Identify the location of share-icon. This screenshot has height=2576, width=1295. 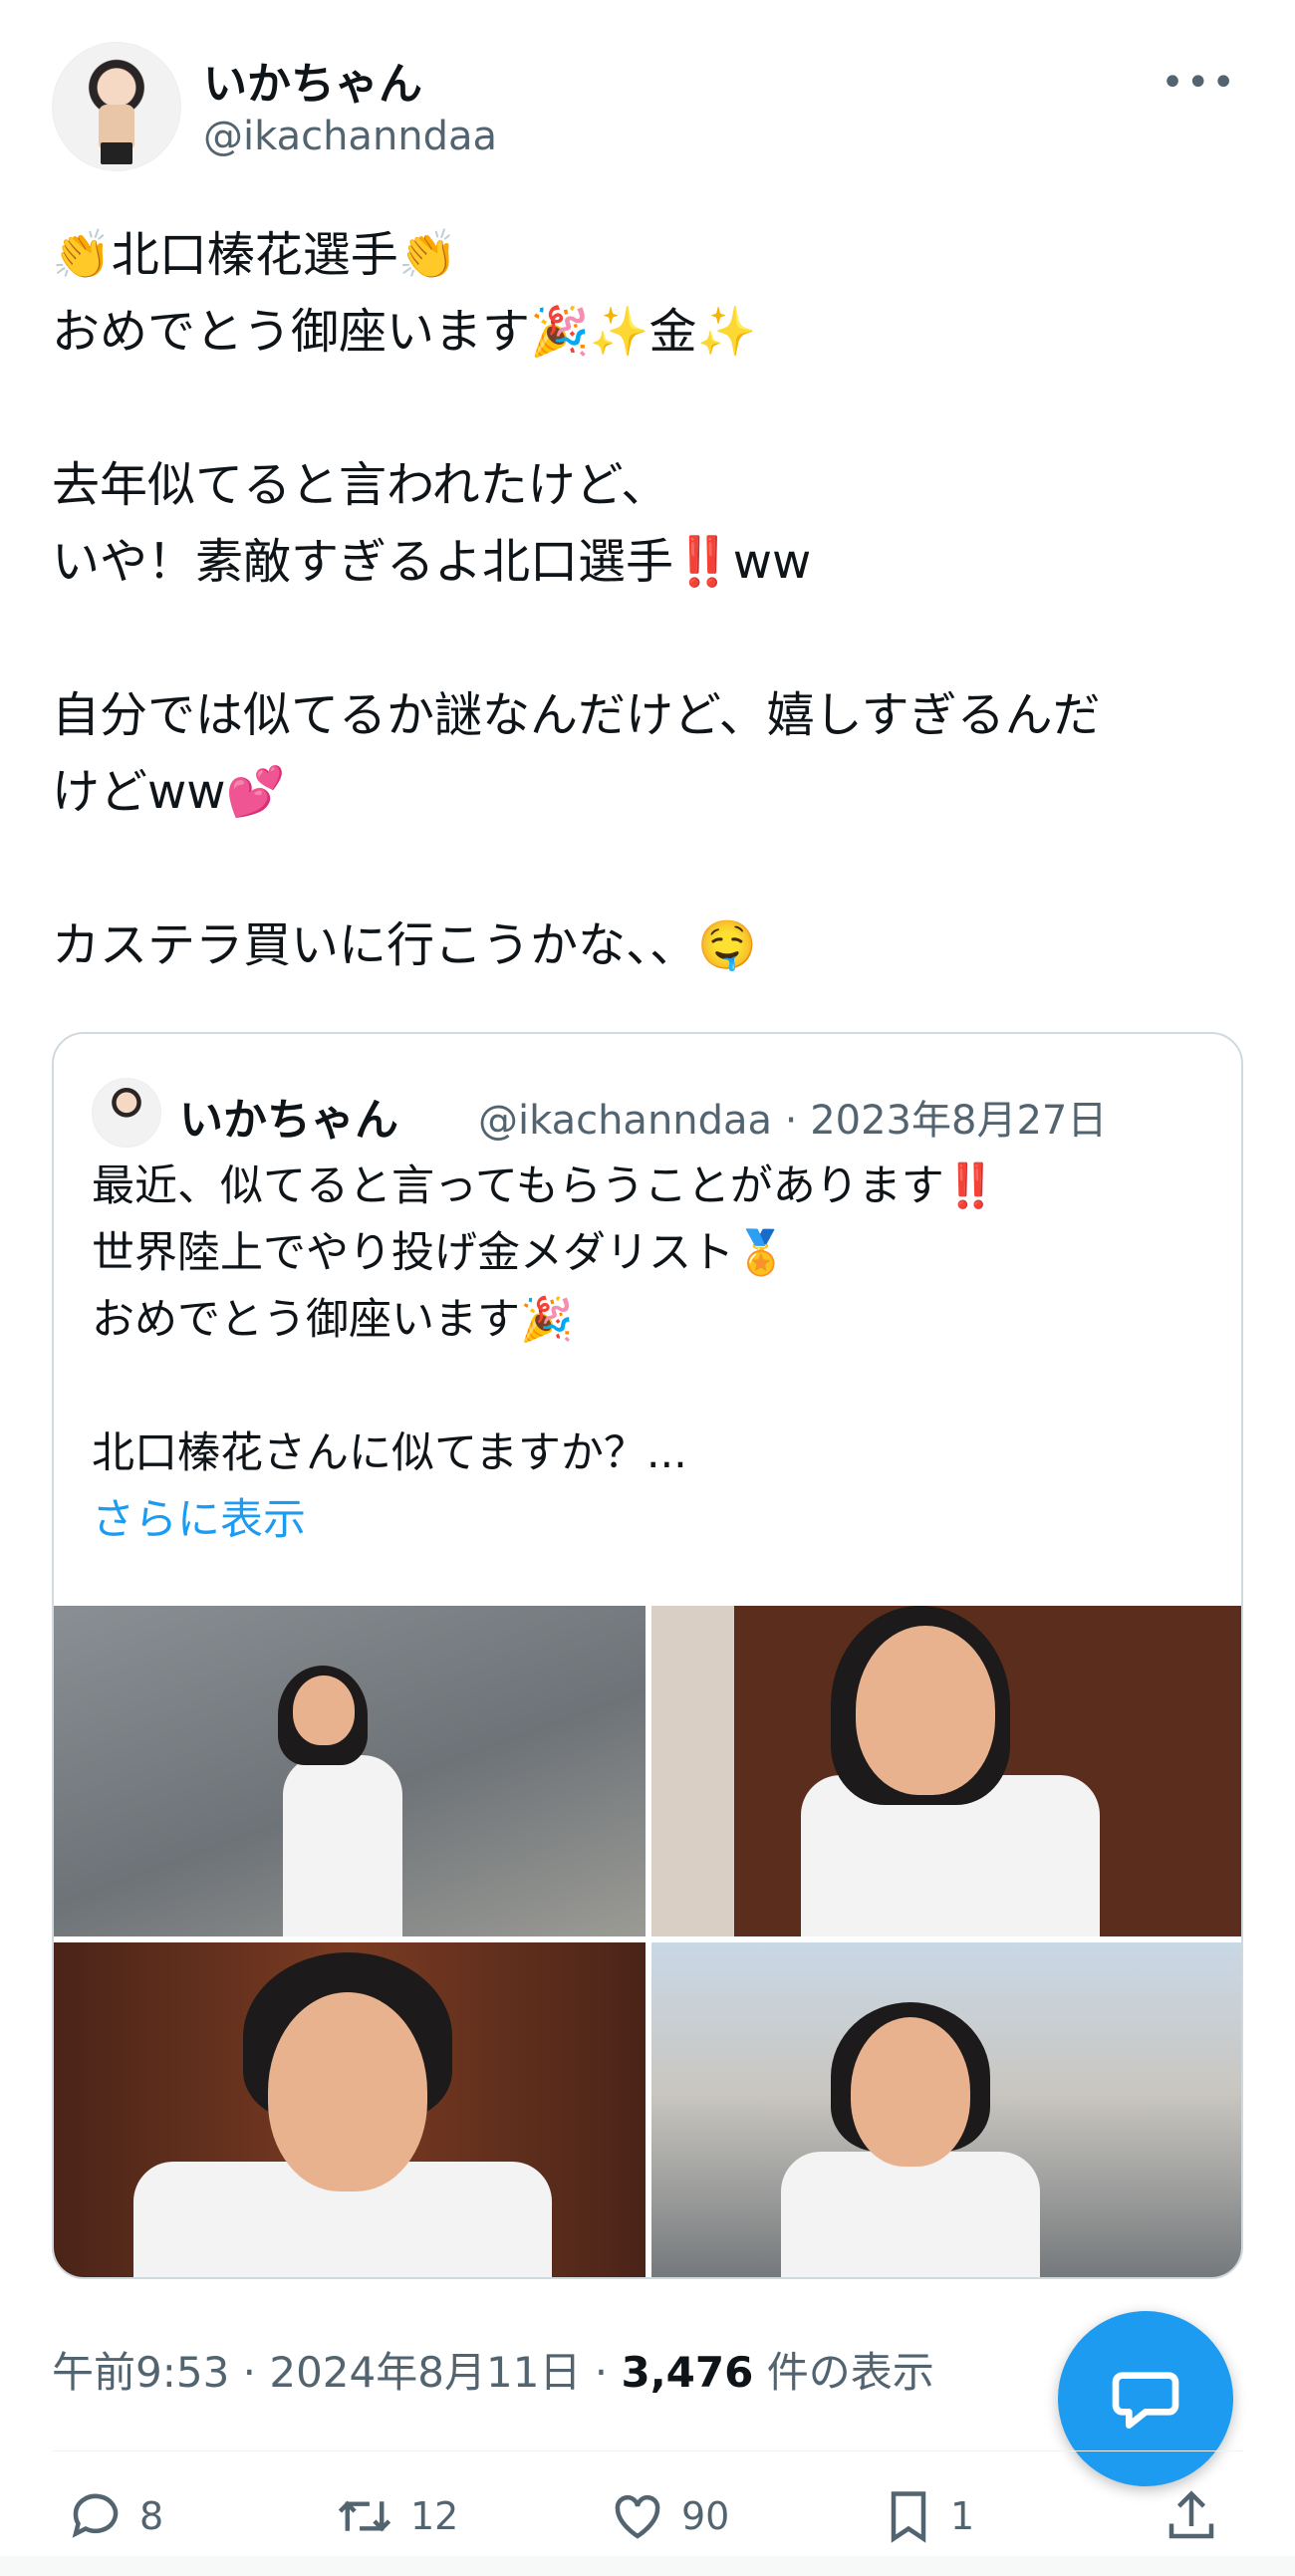
(1191, 2514).